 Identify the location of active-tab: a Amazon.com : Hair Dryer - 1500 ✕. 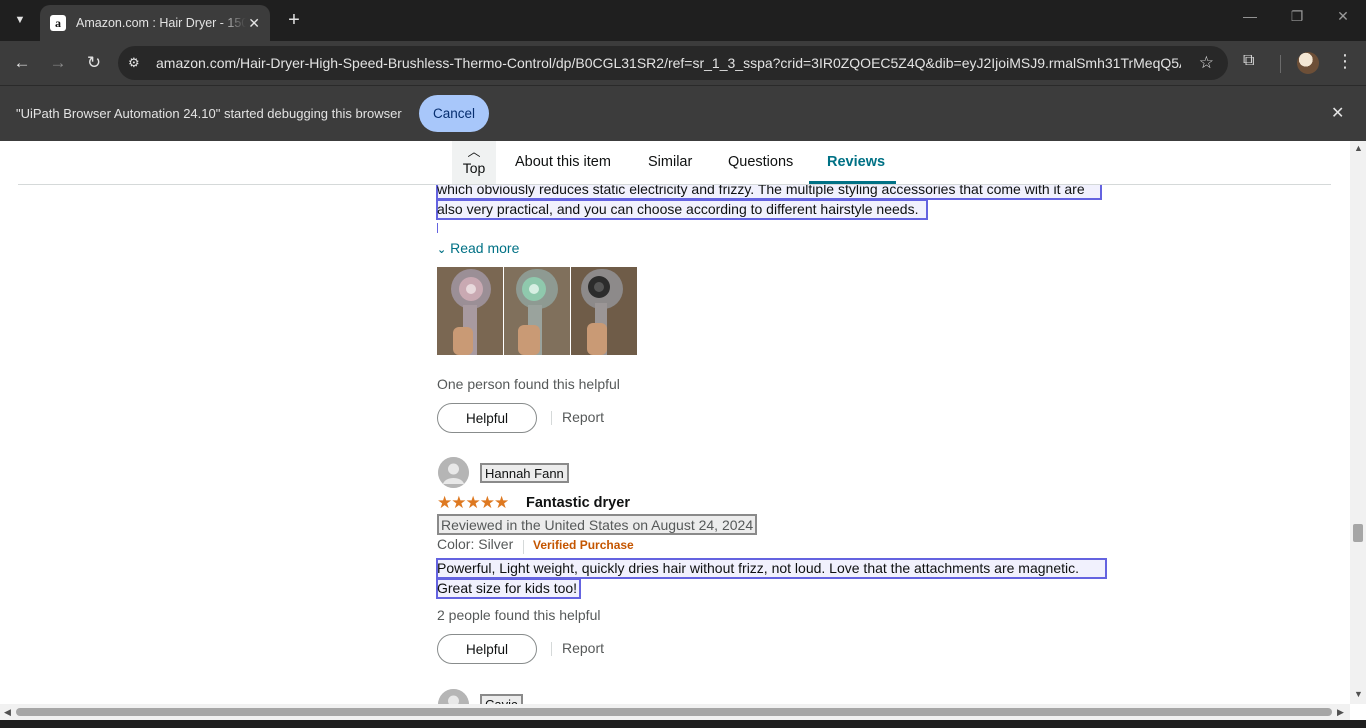
(155, 23).